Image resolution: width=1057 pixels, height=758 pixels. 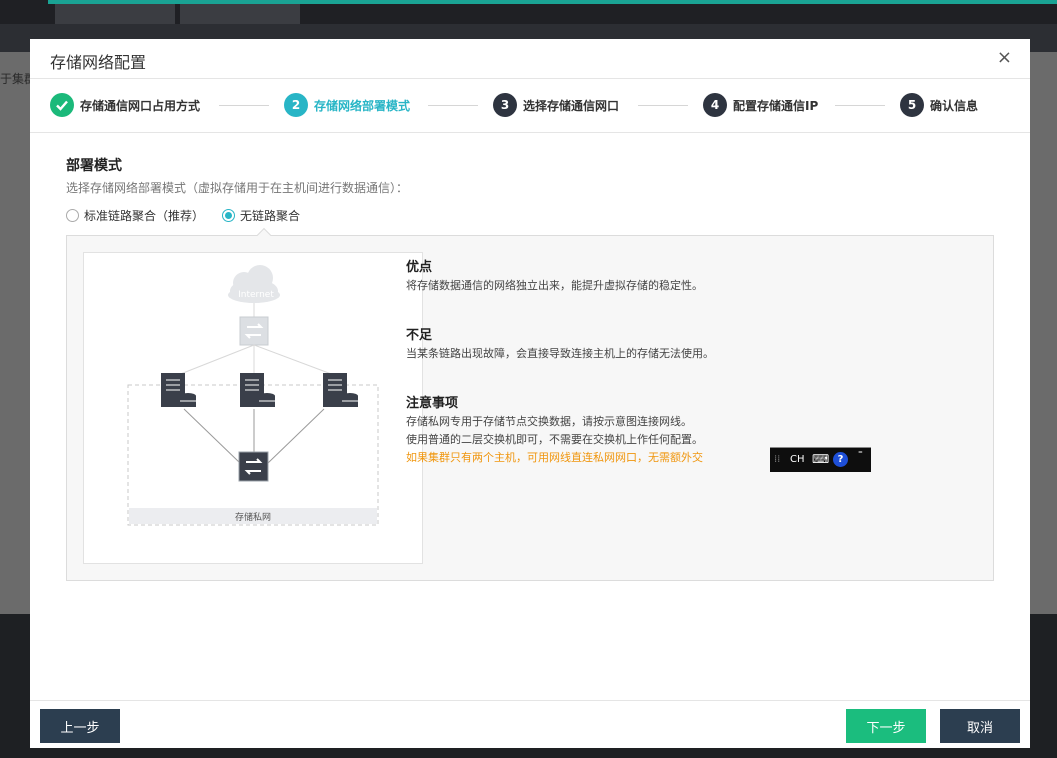 What do you see at coordinates (980, 726) in the screenshot?
I see `cancel-button: 取消` at bounding box center [980, 726].